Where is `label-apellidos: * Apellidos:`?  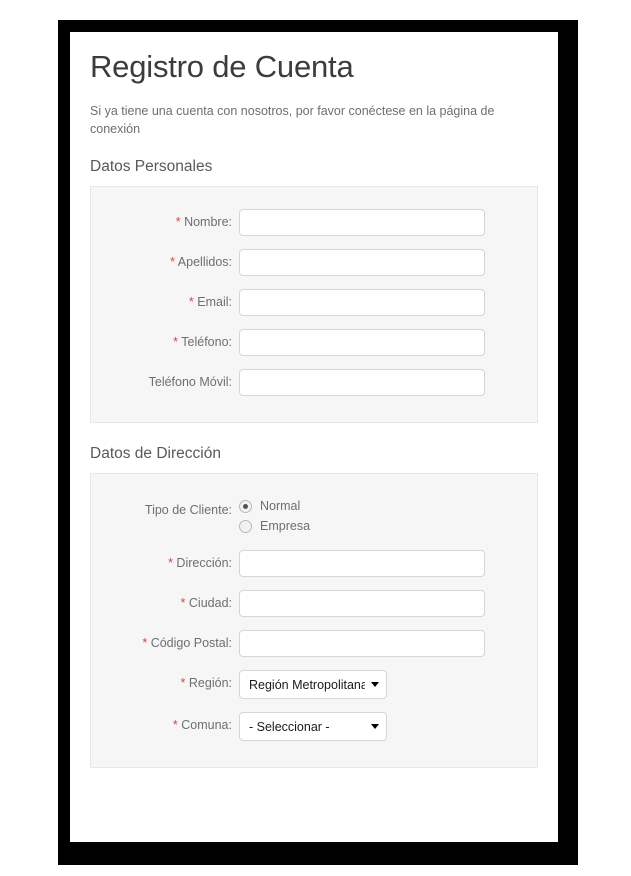
label-apellidos: * Apellidos: is located at coordinates (165, 259).